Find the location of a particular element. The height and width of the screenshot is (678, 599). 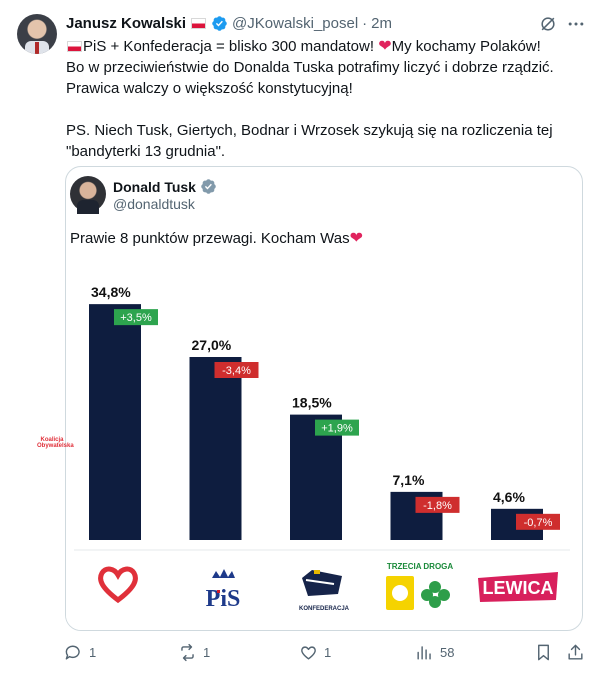

reply-count: 1 is located at coordinates (93, 652).